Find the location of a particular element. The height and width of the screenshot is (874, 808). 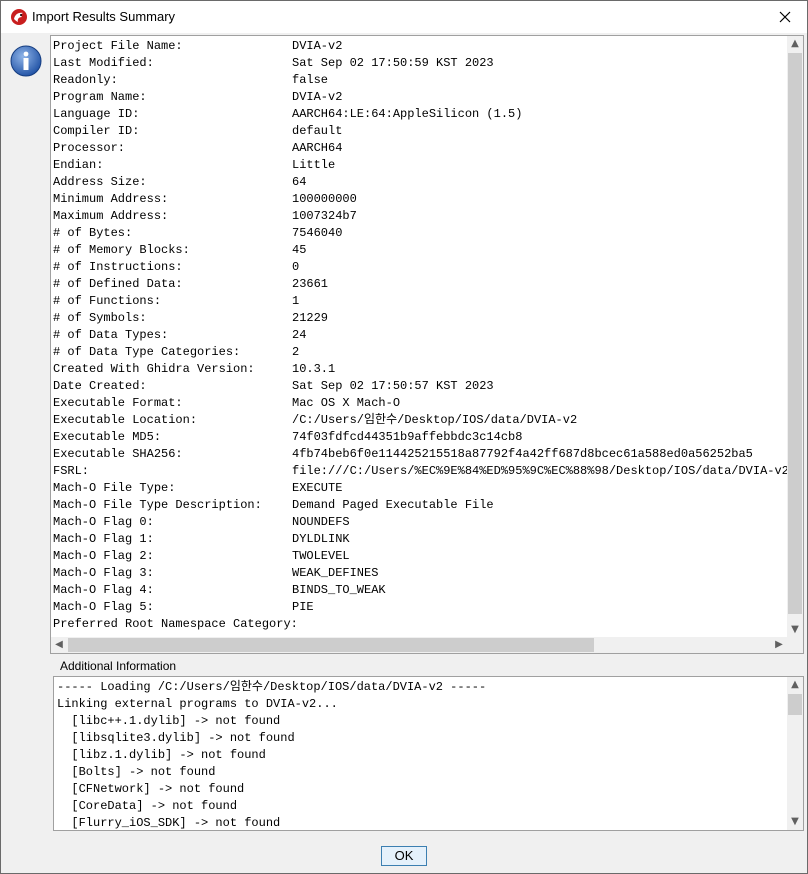

summary-row: Mach-O Flag 3: WEAK_DEFINES is located at coordinates (420, 573).